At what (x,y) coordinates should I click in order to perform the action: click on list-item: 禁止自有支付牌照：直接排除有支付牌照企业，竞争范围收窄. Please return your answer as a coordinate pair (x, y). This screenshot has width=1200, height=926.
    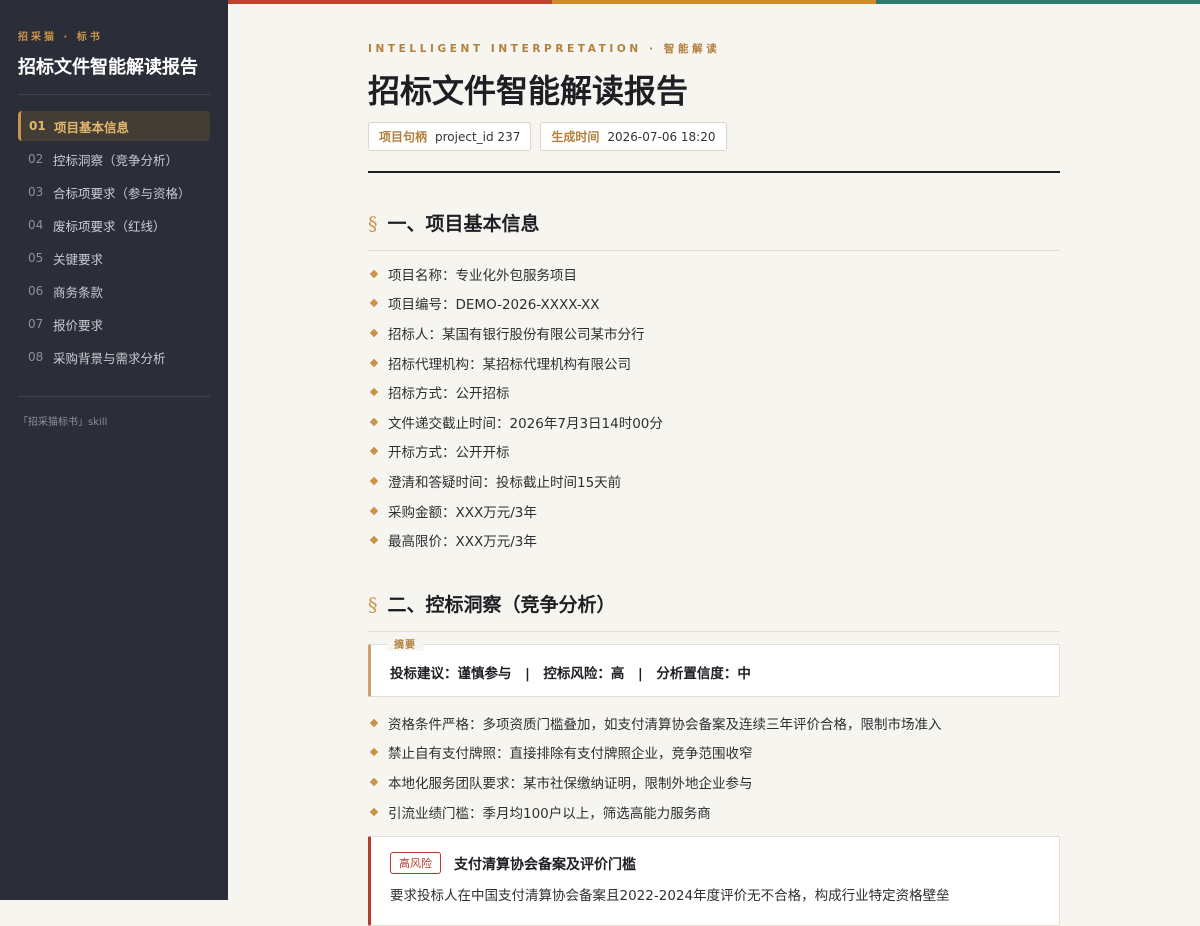
    Looking at the image, I should click on (714, 753).